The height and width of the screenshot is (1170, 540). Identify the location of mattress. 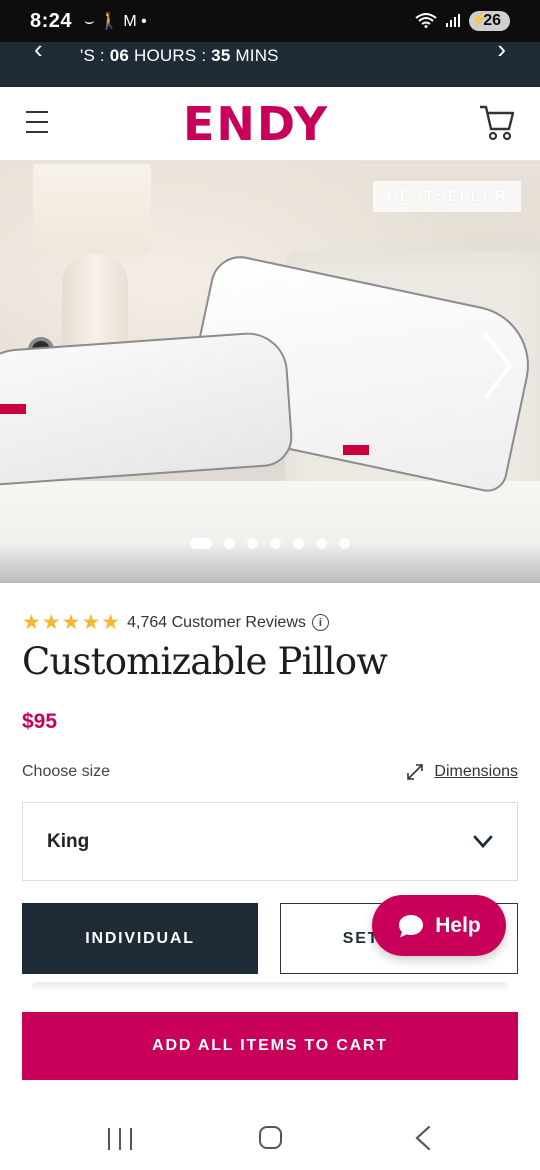
(270, 532).